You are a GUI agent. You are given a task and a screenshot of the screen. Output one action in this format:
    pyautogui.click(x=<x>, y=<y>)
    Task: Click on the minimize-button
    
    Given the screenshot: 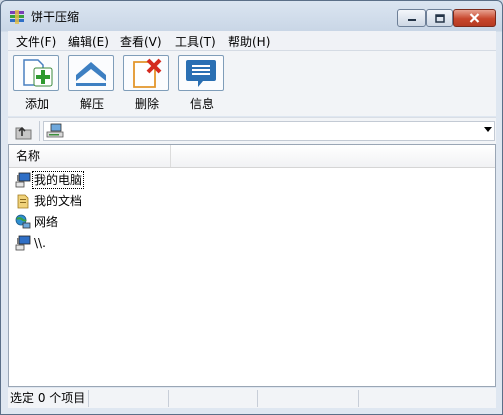 What is the action you would take?
    pyautogui.click(x=411, y=18)
    